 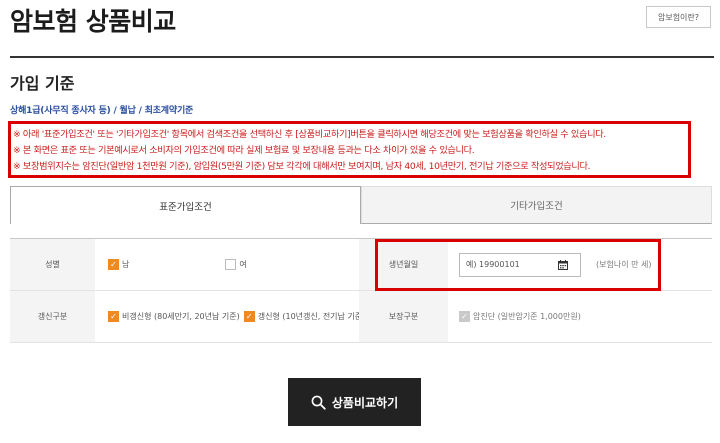 What do you see at coordinates (403, 316) in the screenshot?
I see `coverage-label: 보장구분` at bounding box center [403, 316].